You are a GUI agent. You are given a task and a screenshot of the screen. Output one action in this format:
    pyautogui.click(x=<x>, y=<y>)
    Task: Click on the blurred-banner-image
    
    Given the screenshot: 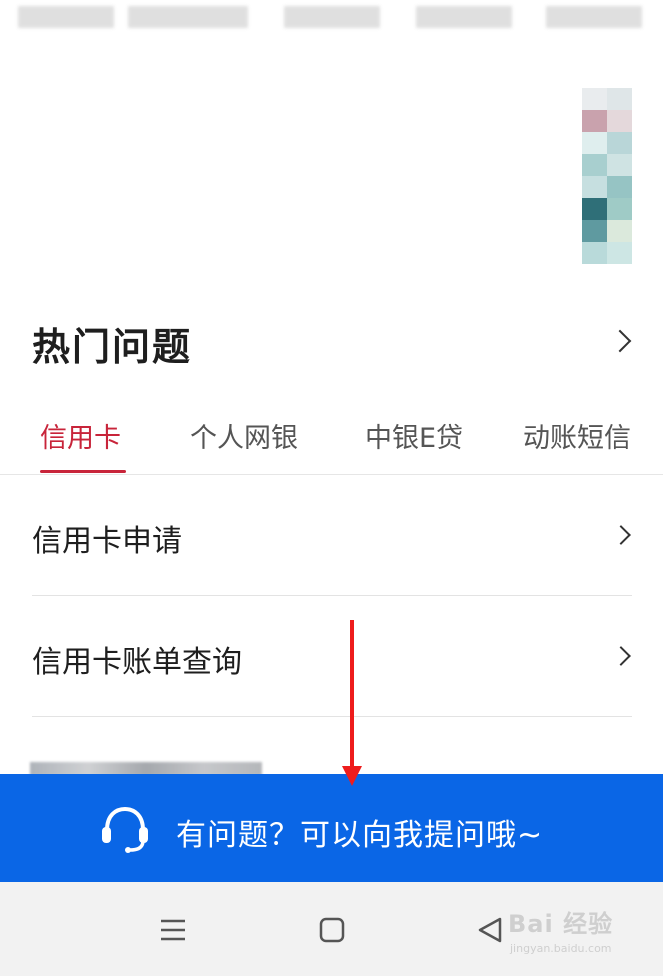 What is the action you would take?
    pyautogui.click(x=607, y=181)
    